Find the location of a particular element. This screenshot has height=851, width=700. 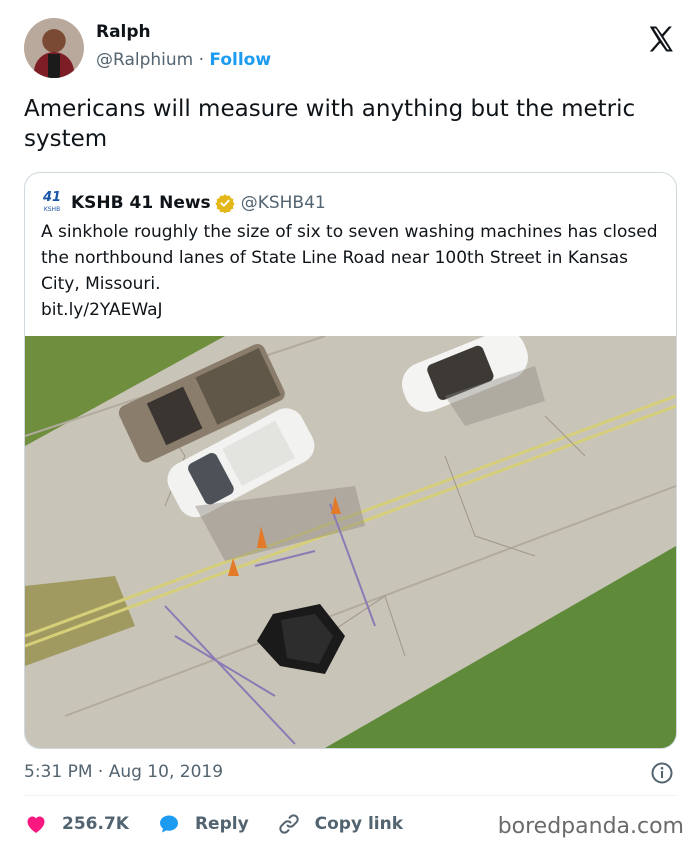

reply-bubble-icon is located at coordinates (168, 824).